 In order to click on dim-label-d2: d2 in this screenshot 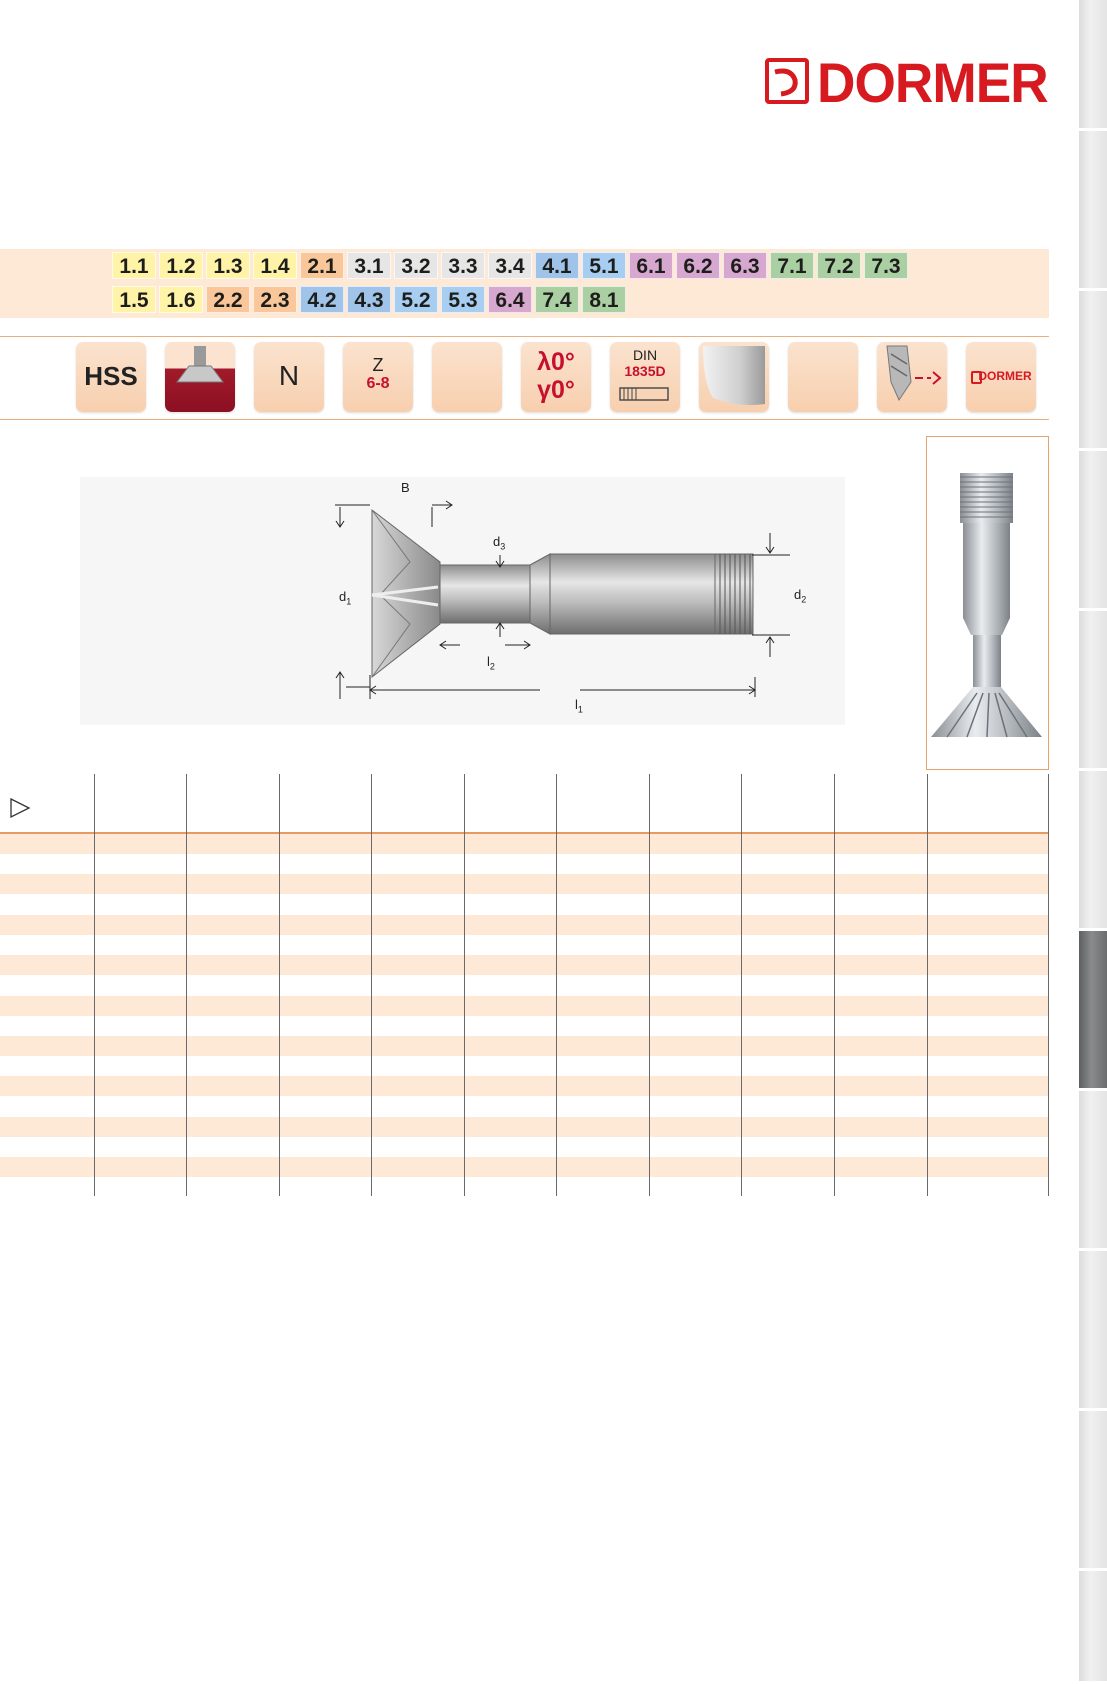, I will do `click(800, 596)`.